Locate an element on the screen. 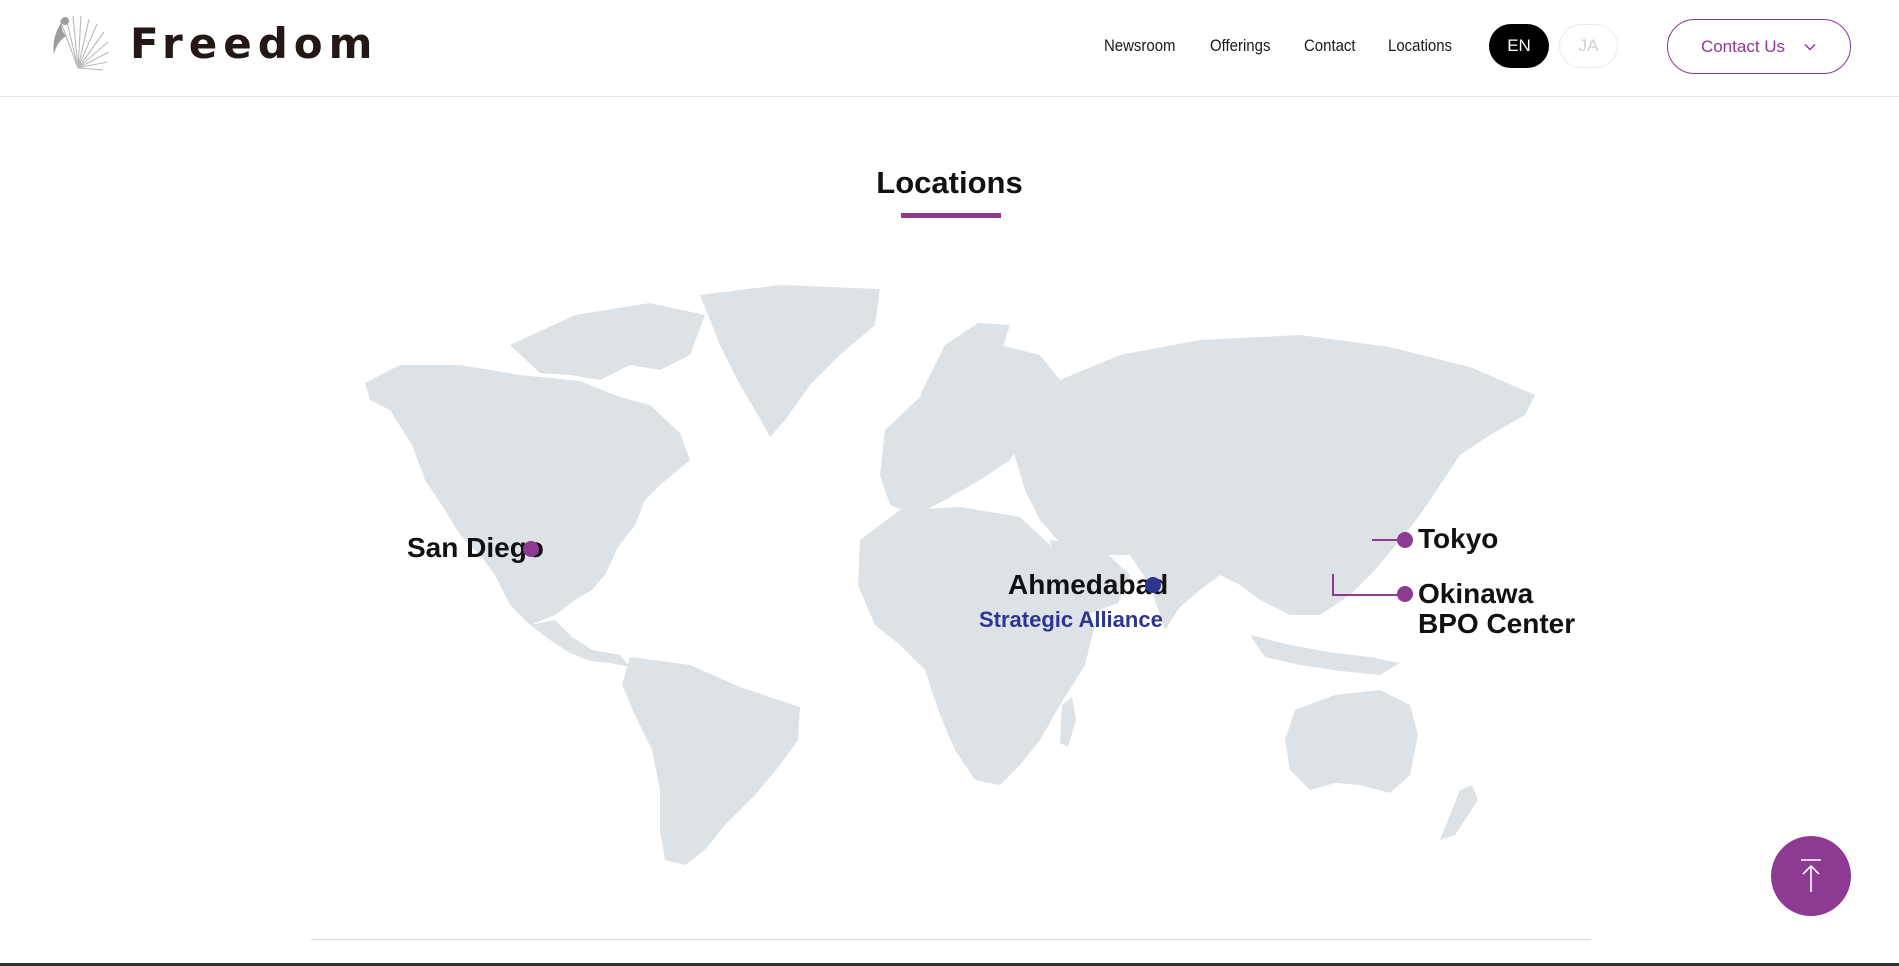  landmass-north-america is located at coordinates (527, 495).